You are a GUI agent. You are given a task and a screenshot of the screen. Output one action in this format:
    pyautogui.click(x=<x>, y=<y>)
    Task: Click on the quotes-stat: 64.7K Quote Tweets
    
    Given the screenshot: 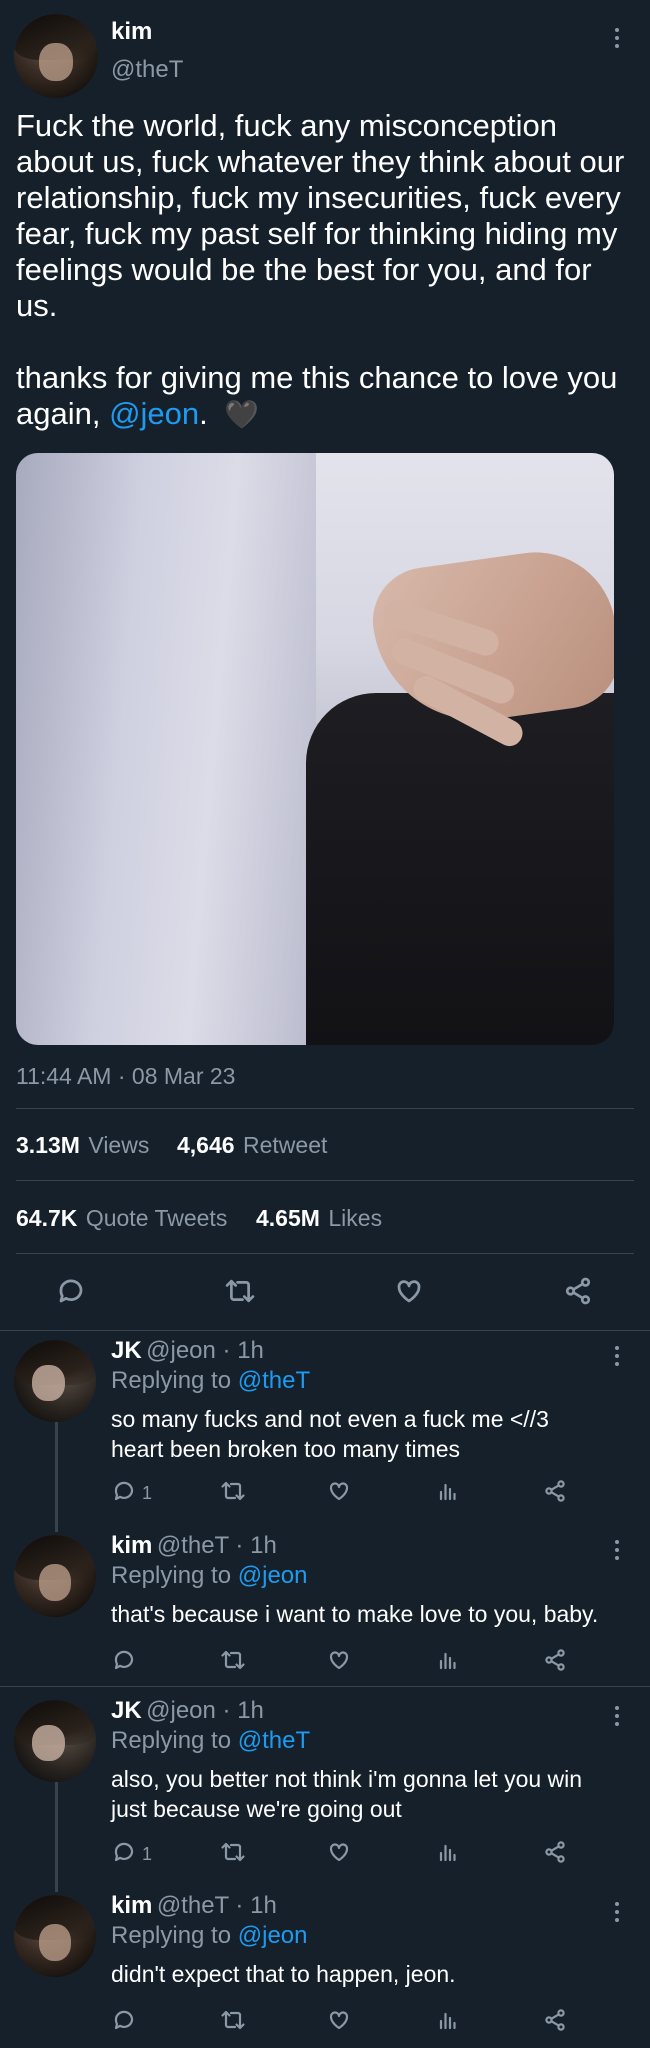 What is the action you would take?
    pyautogui.click(x=121, y=1218)
    